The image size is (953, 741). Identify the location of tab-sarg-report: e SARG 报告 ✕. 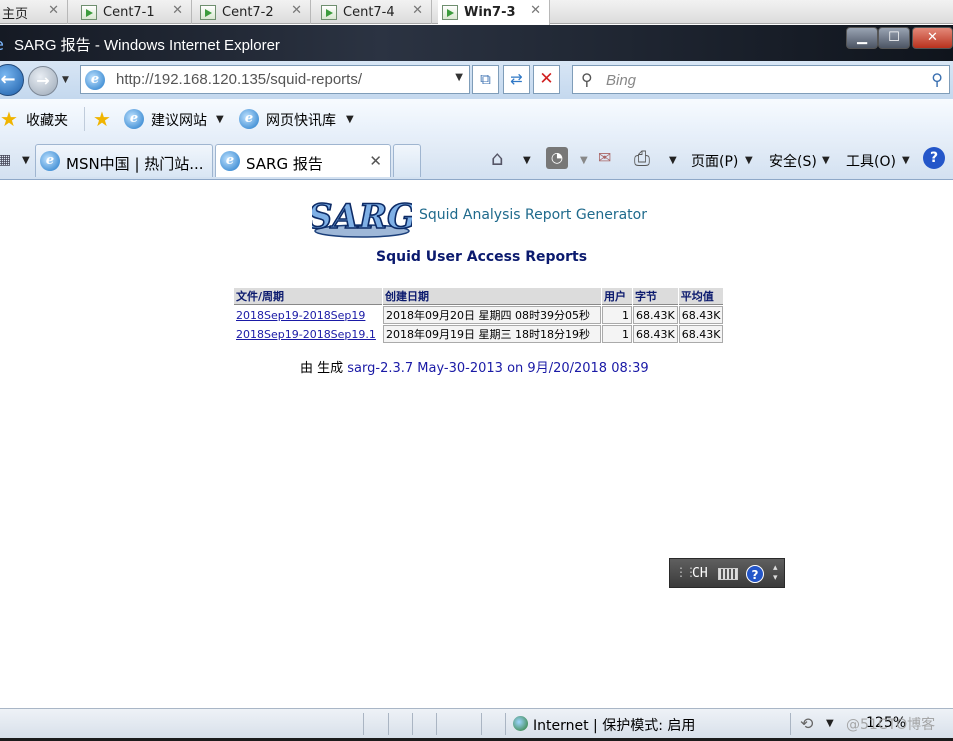
(303, 160).